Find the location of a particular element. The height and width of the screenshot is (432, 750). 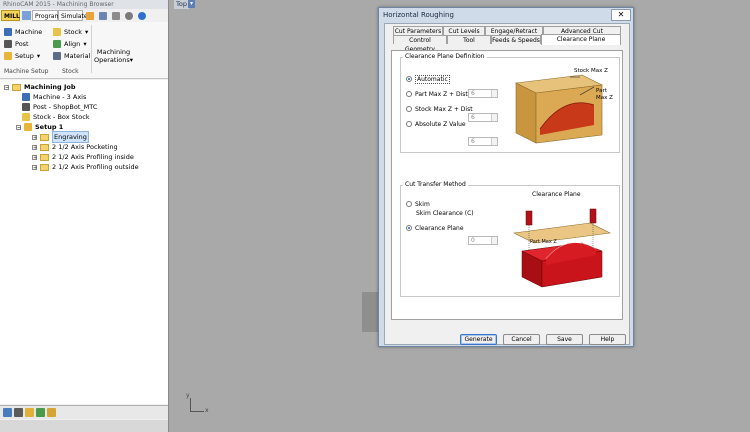

align-button: Align ▾ is located at coordinates (71, 44).